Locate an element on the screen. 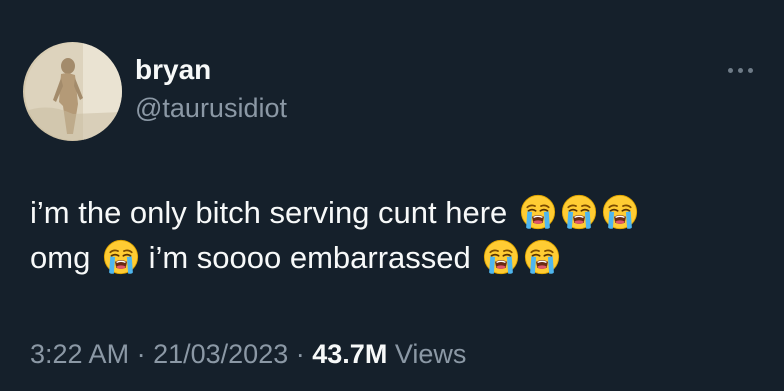 The height and width of the screenshot is (391, 784). tweet-line-2: omg i’m soooo embarrassed is located at coordinates (400, 257).